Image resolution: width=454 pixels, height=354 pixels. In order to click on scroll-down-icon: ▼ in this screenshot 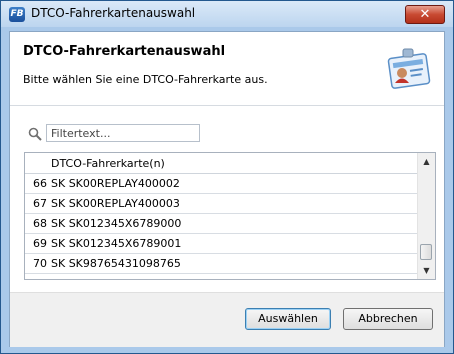, I will do `click(426, 270)`.